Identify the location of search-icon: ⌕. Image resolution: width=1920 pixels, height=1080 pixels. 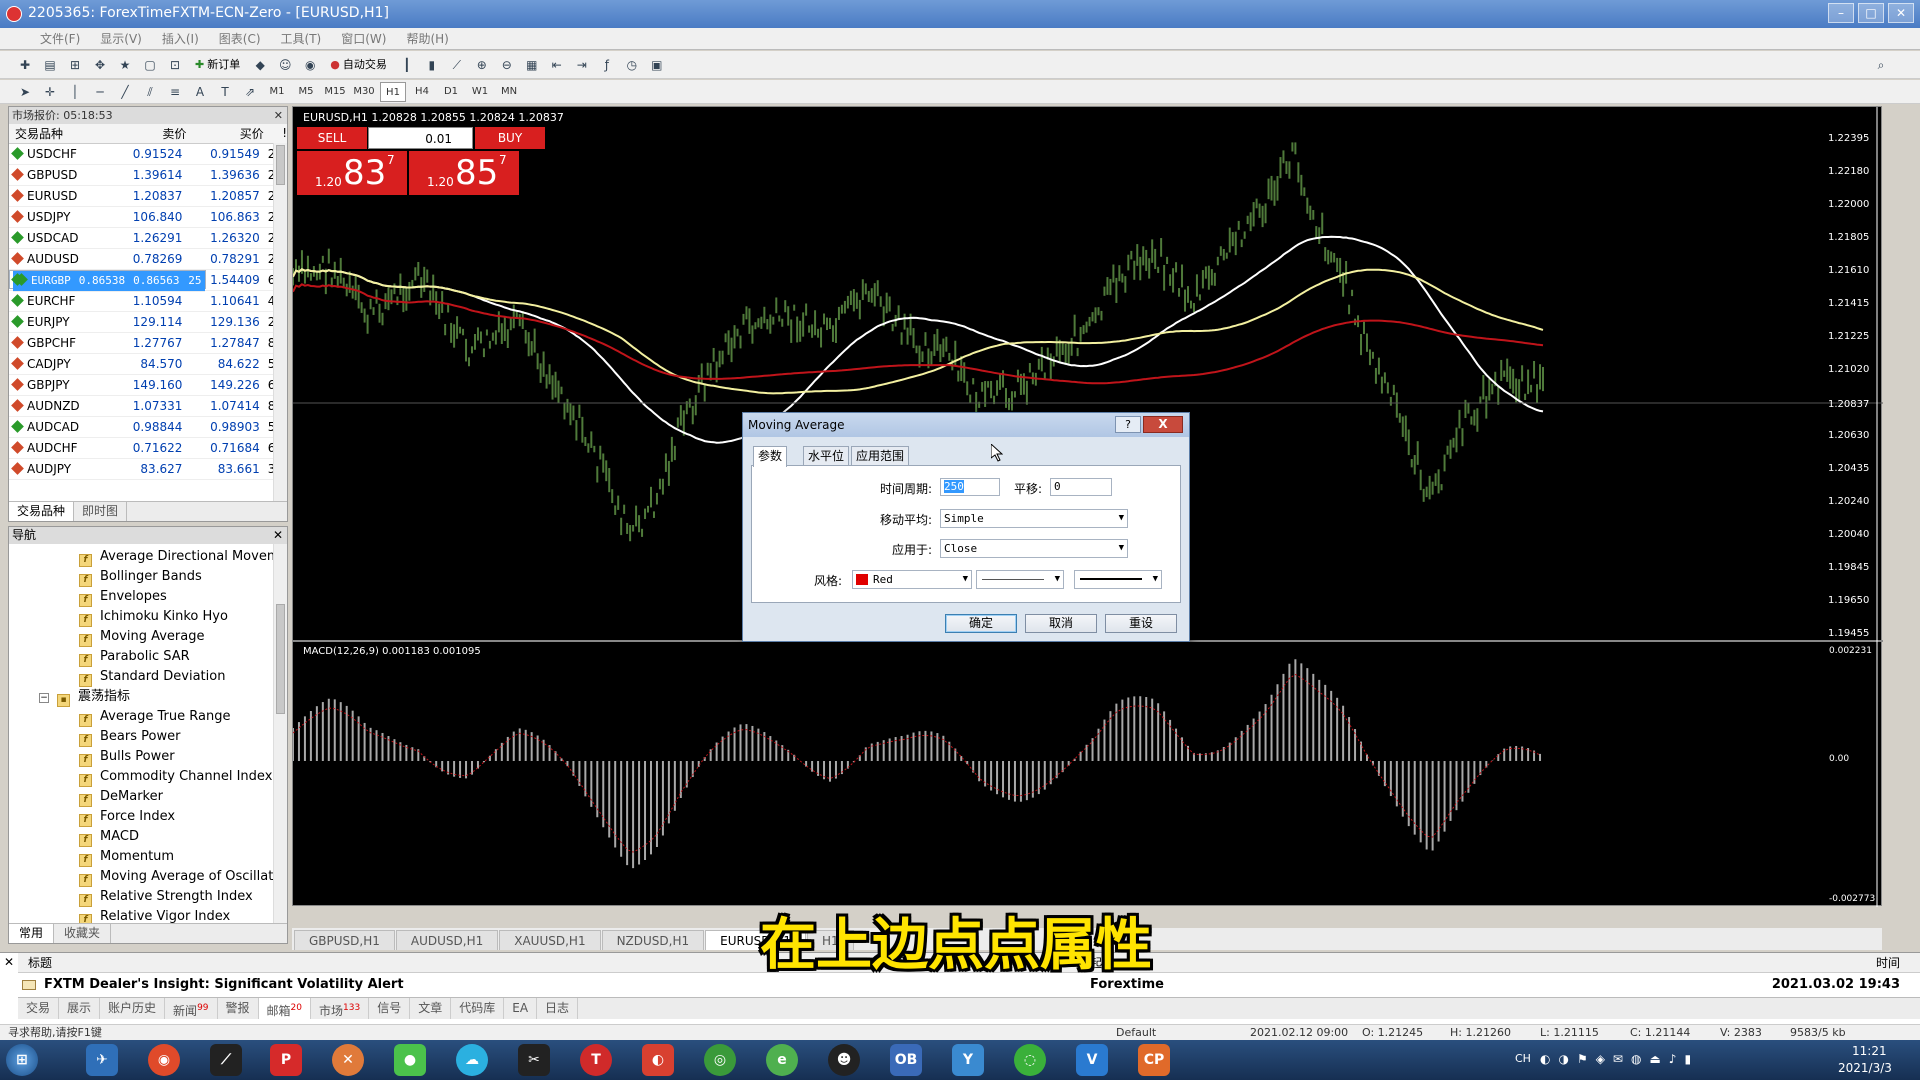
(1881, 65).